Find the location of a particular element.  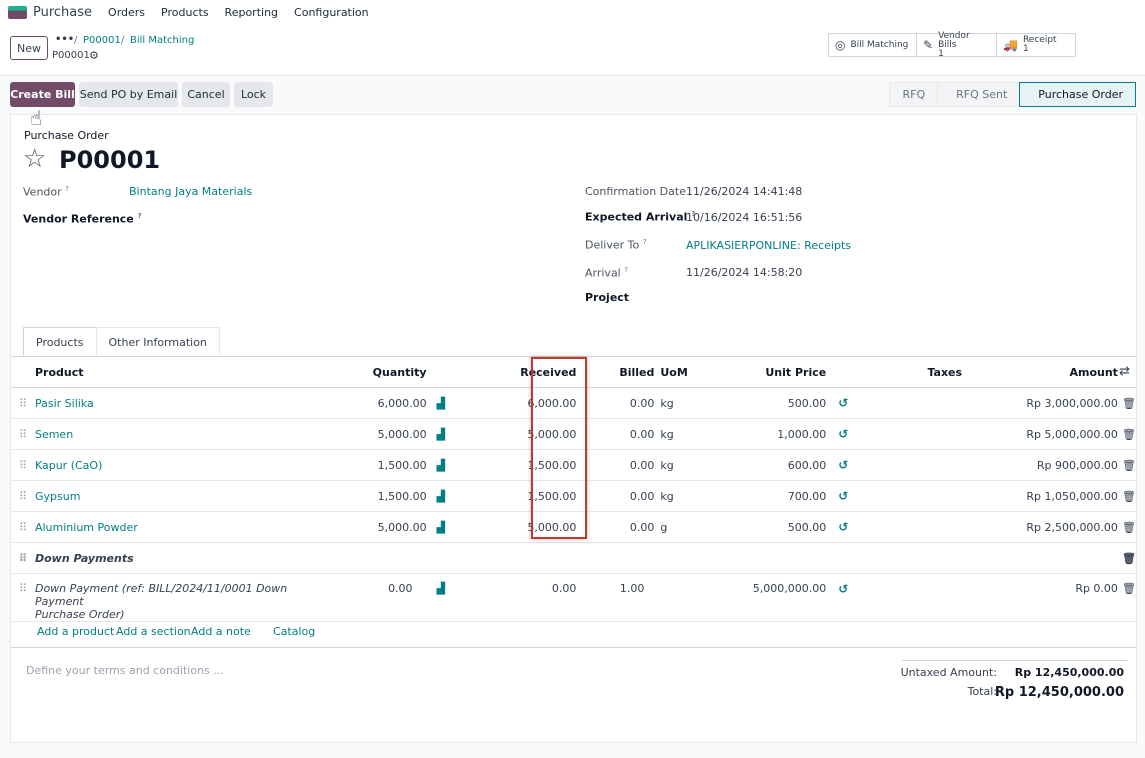

section-label: Down Payments is located at coordinates (576, 558).